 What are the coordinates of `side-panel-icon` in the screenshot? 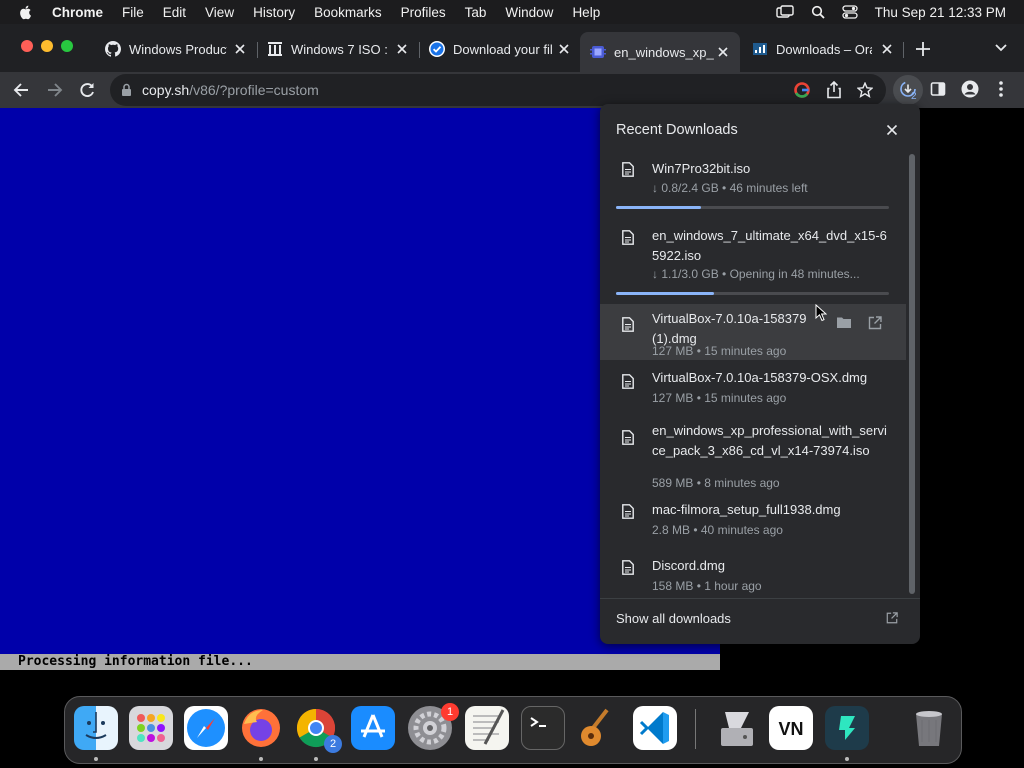 It's located at (938, 89).